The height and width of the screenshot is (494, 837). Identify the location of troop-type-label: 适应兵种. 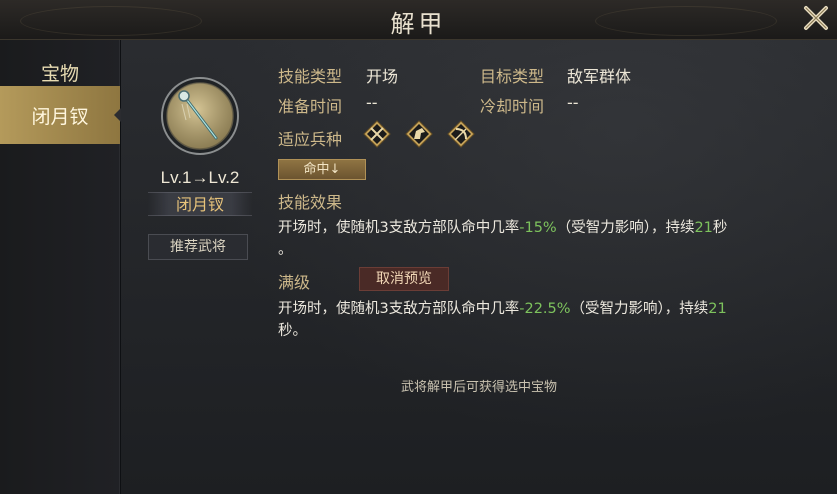
(310, 139).